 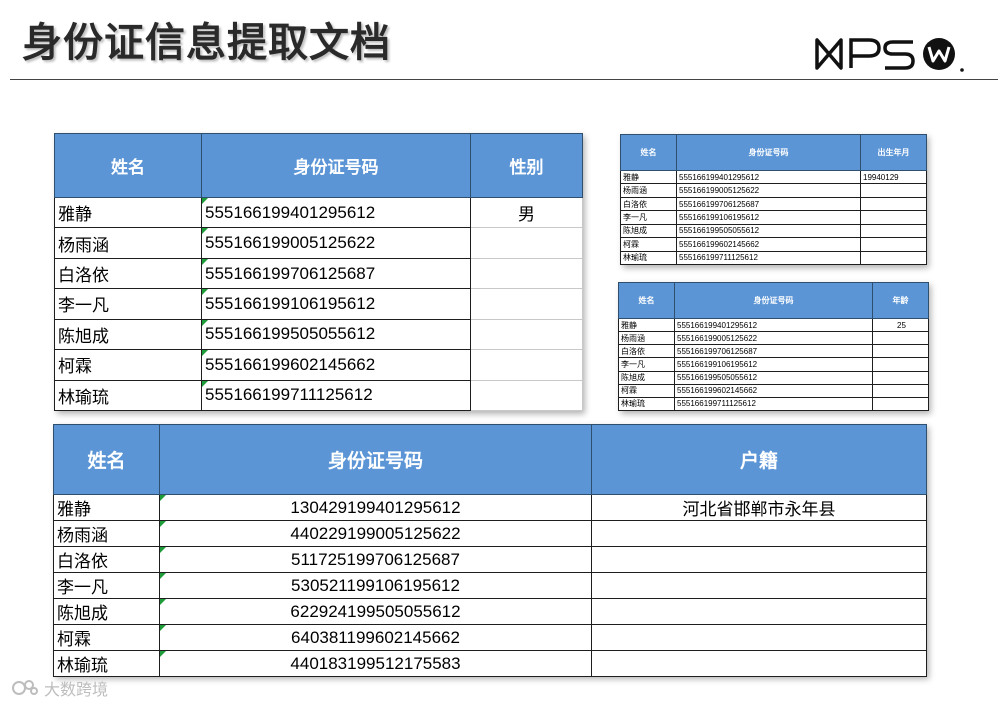 I want to click on column-header-value: 年龄, so click(x=900, y=300).